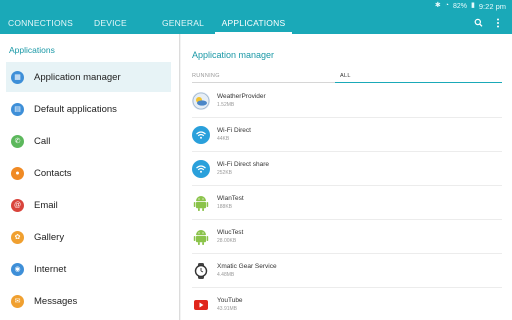  Describe the element at coordinates (437, 5) in the screenshot. I see `bluetooth-icon: ✱` at that location.